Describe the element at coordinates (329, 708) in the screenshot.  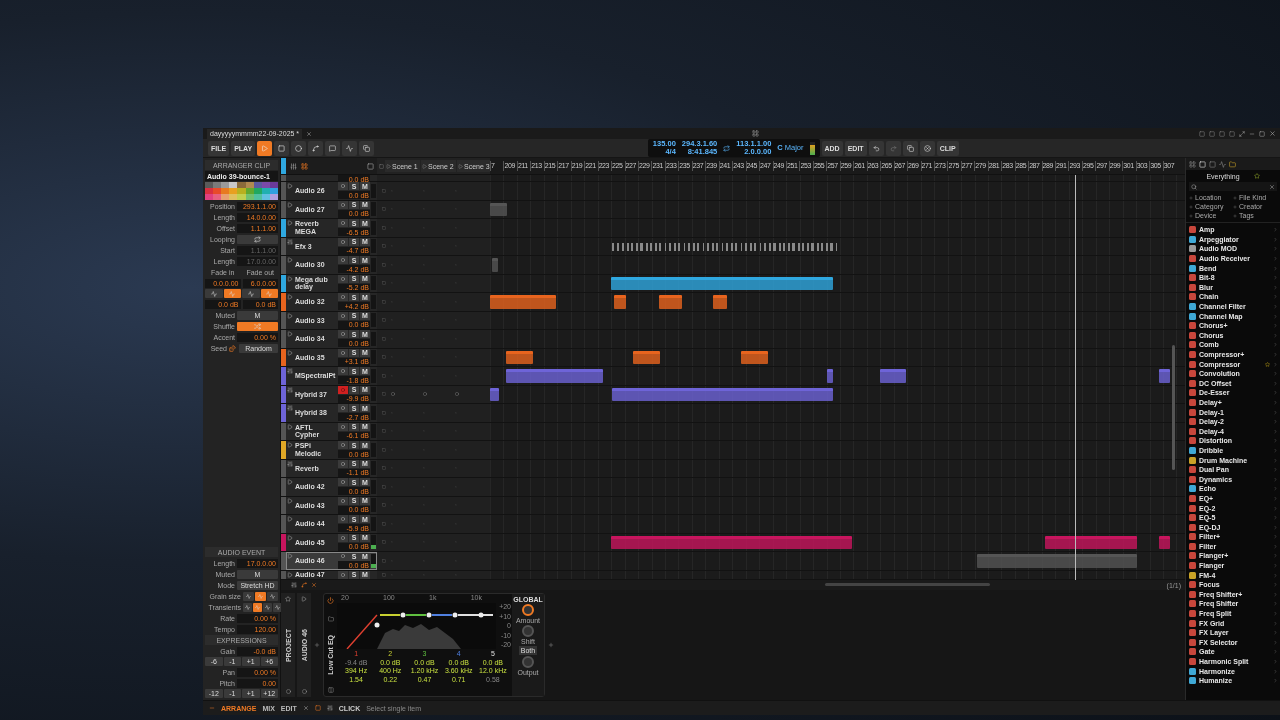
I see `mixer-icon` at that location.